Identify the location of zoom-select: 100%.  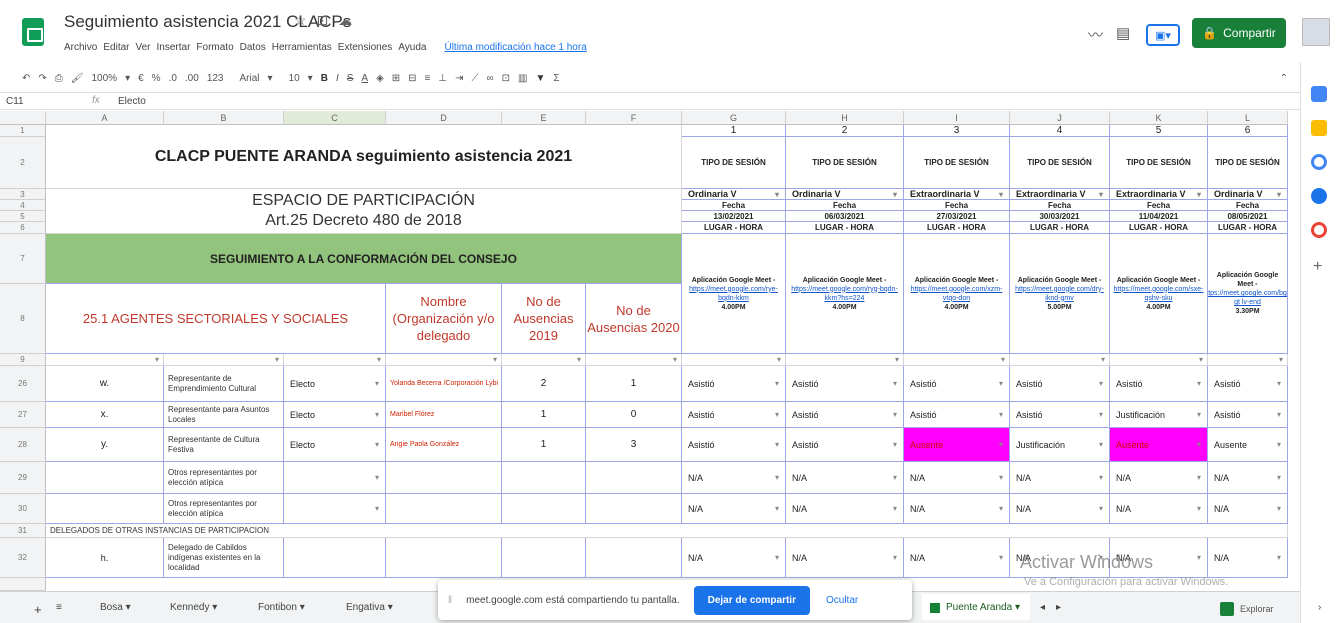
(104, 78).